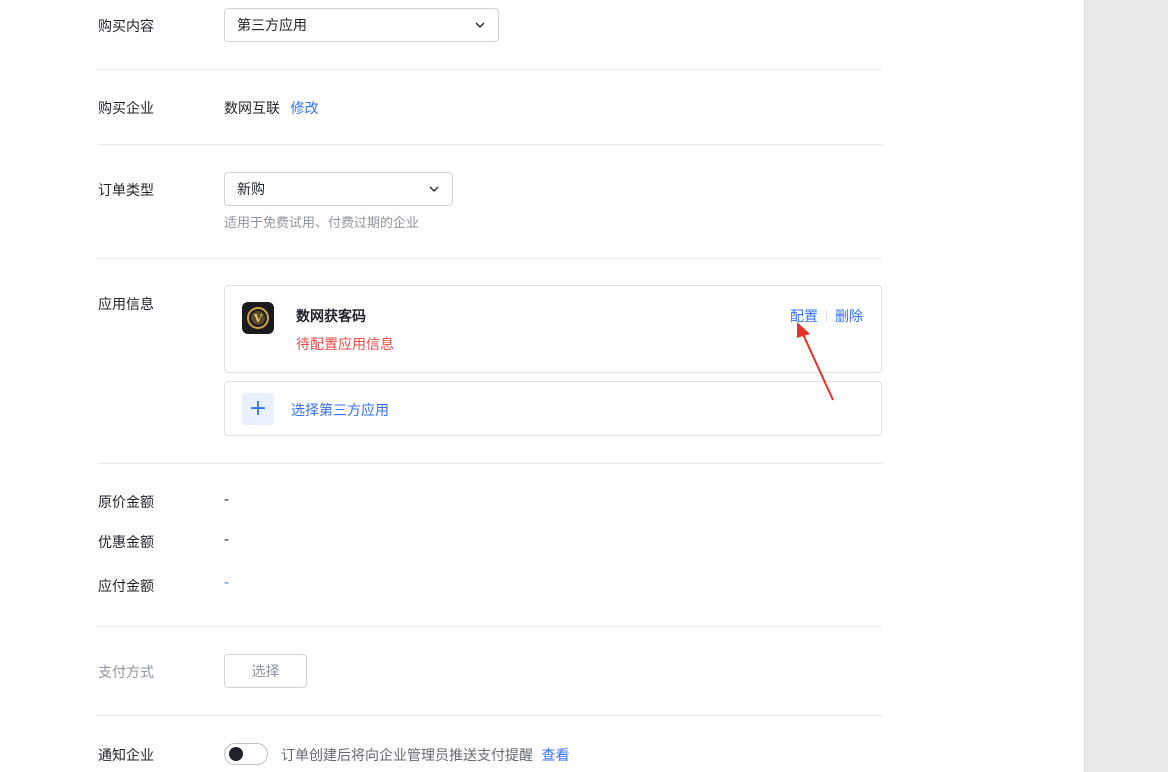 This screenshot has width=1168, height=772. Describe the element at coordinates (258, 409) in the screenshot. I see `plus-icon: +` at that location.